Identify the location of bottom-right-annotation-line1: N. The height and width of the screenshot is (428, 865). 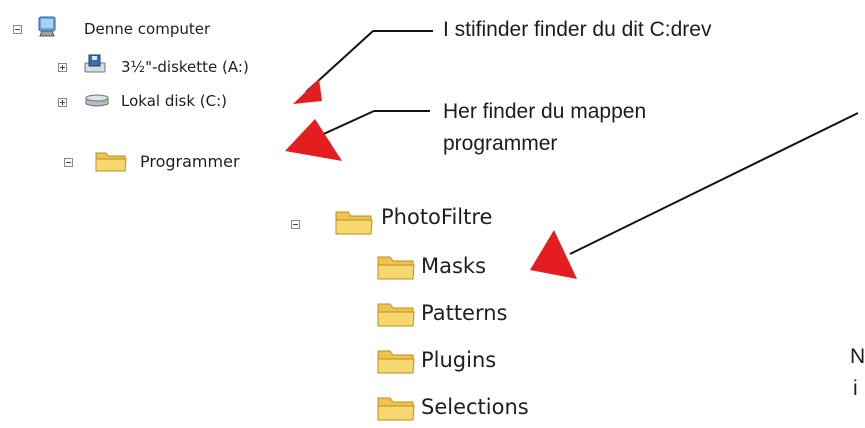
(857, 356).